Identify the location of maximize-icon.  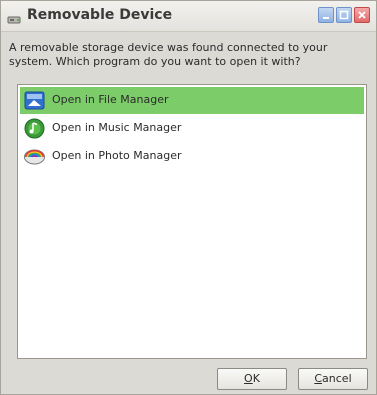
(344, 15).